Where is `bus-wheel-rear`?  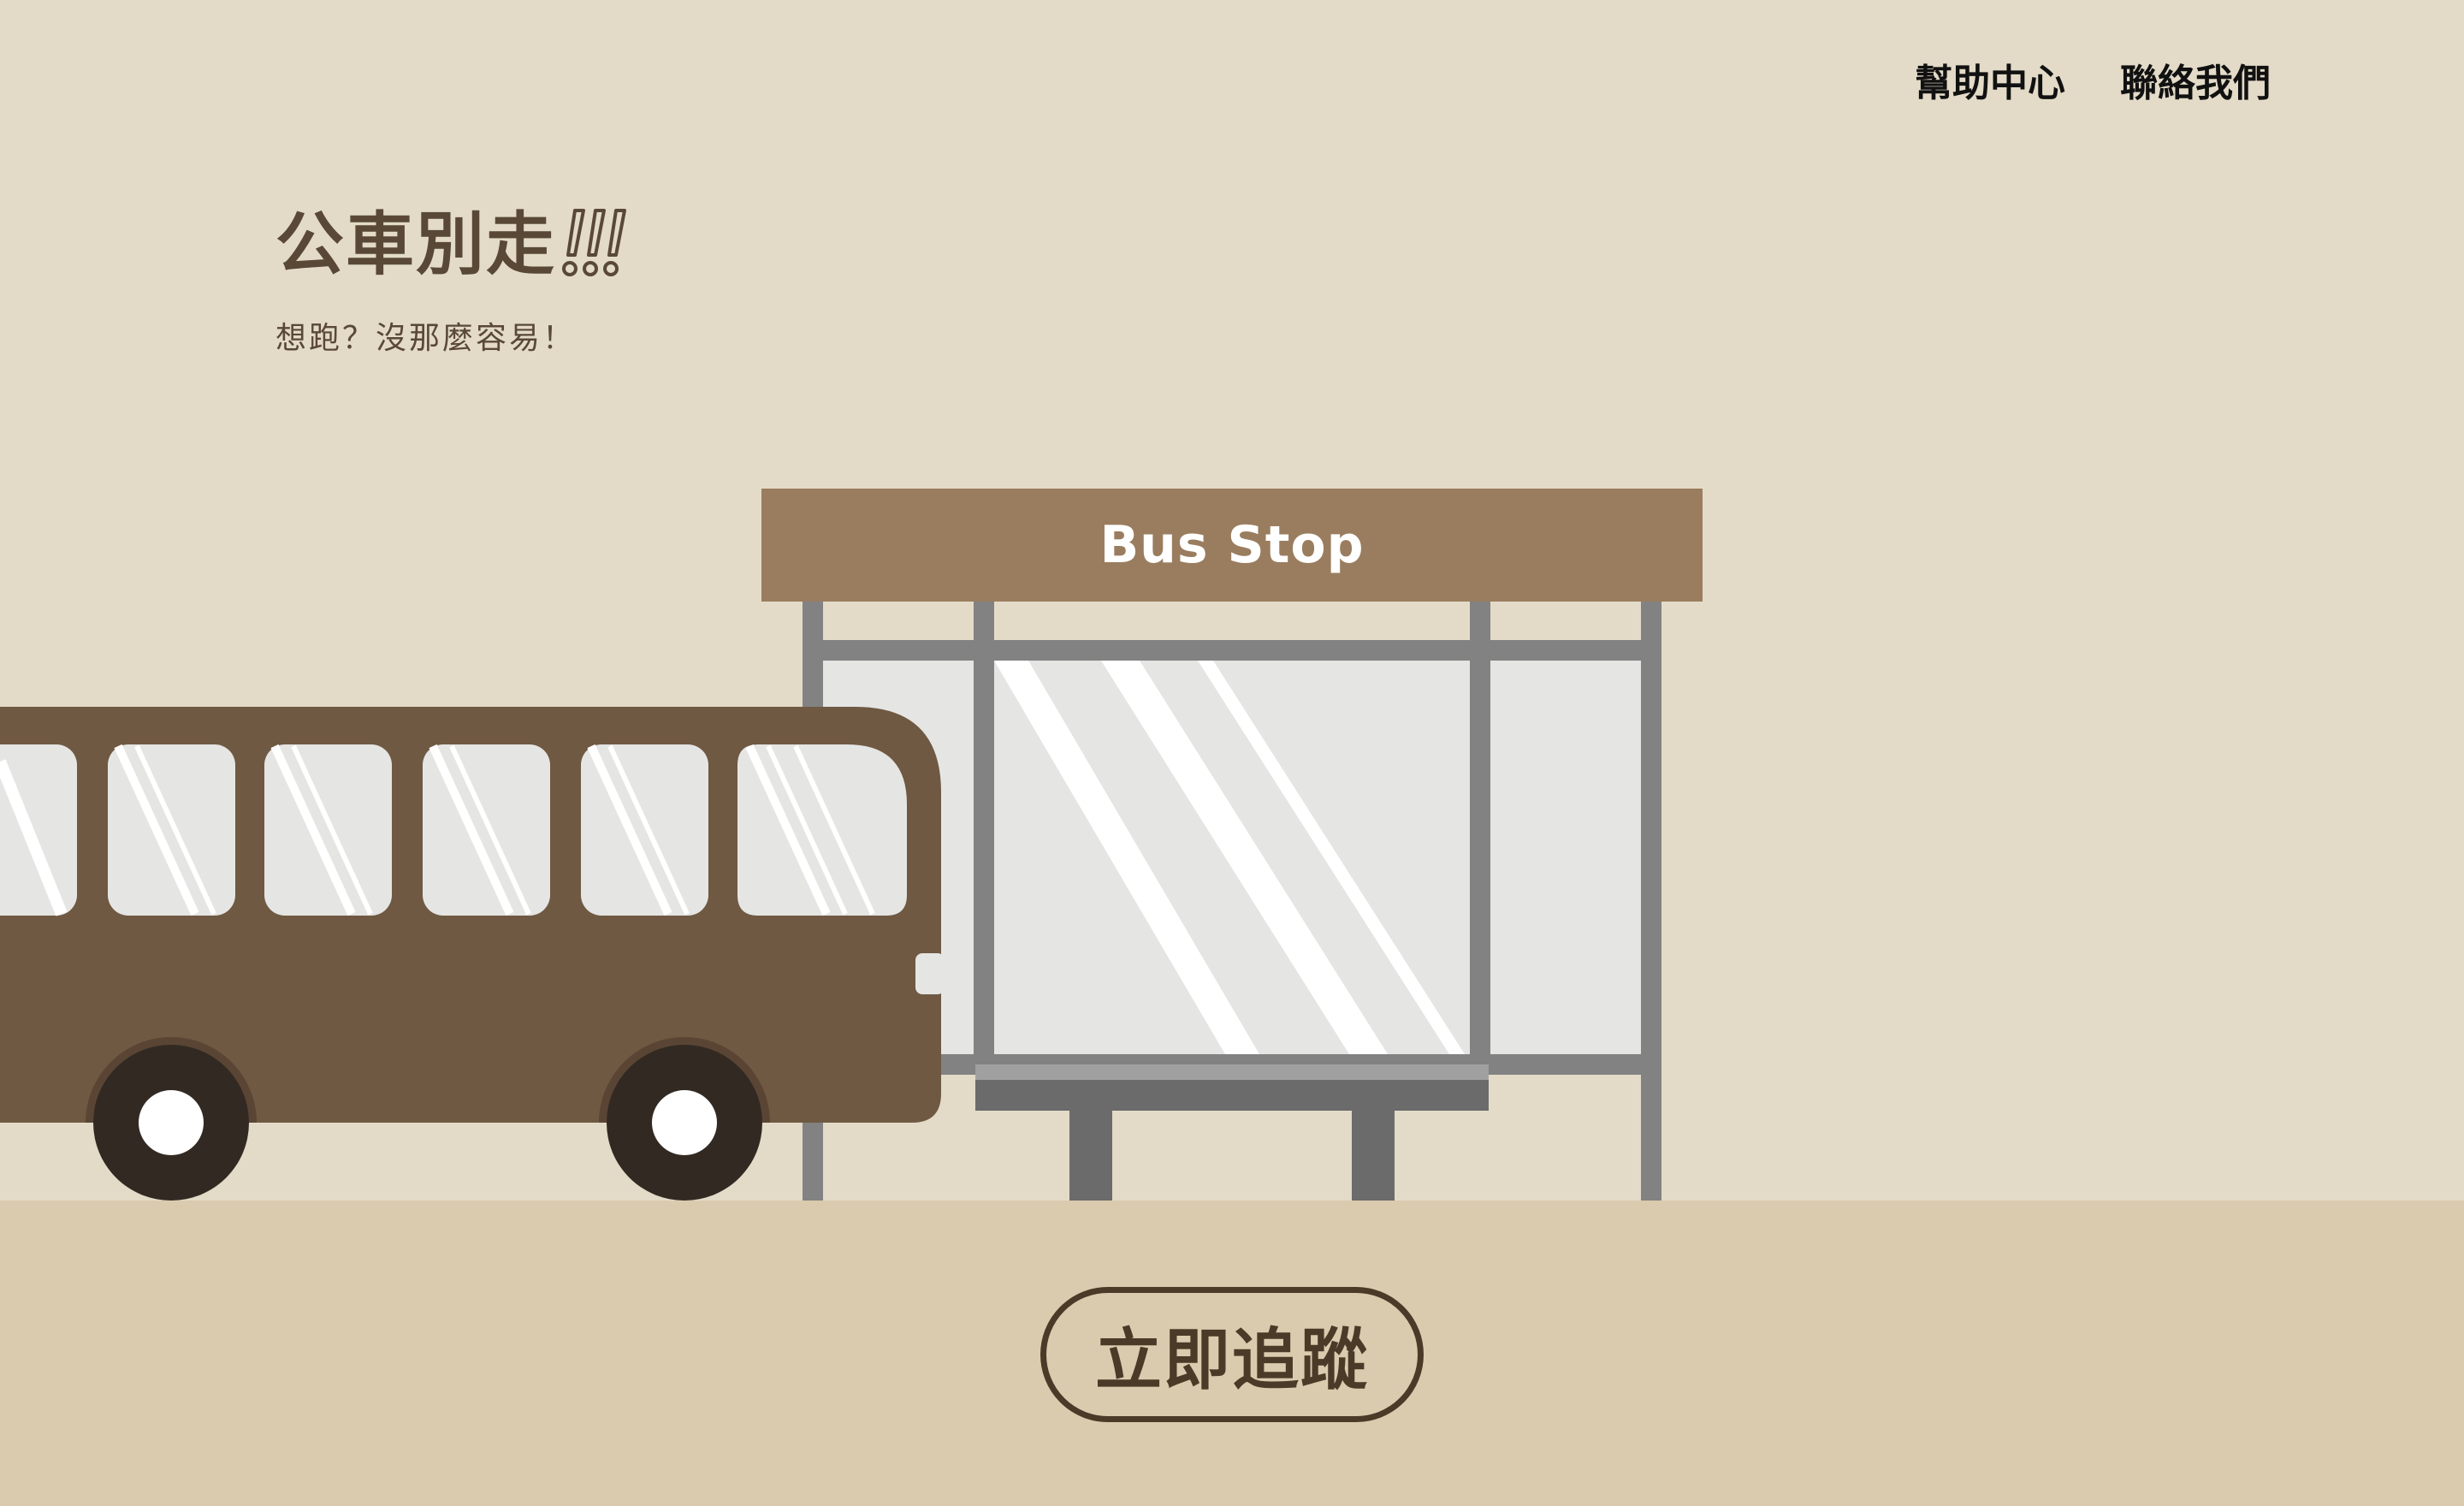
bus-wheel-rear is located at coordinates (171, 1119).